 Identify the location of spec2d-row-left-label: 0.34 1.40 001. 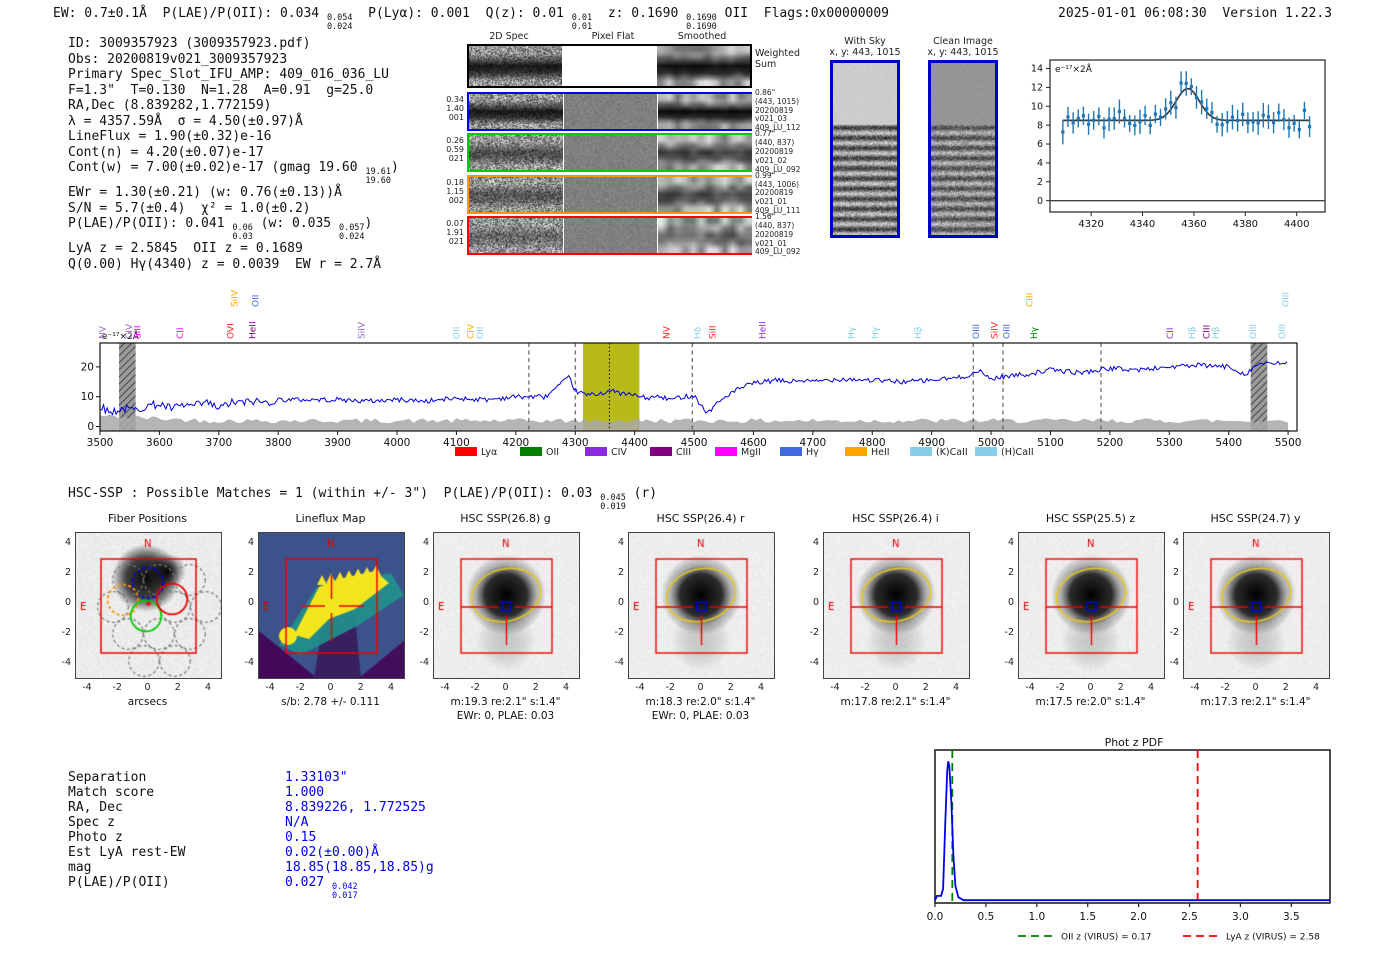
(455, 108).